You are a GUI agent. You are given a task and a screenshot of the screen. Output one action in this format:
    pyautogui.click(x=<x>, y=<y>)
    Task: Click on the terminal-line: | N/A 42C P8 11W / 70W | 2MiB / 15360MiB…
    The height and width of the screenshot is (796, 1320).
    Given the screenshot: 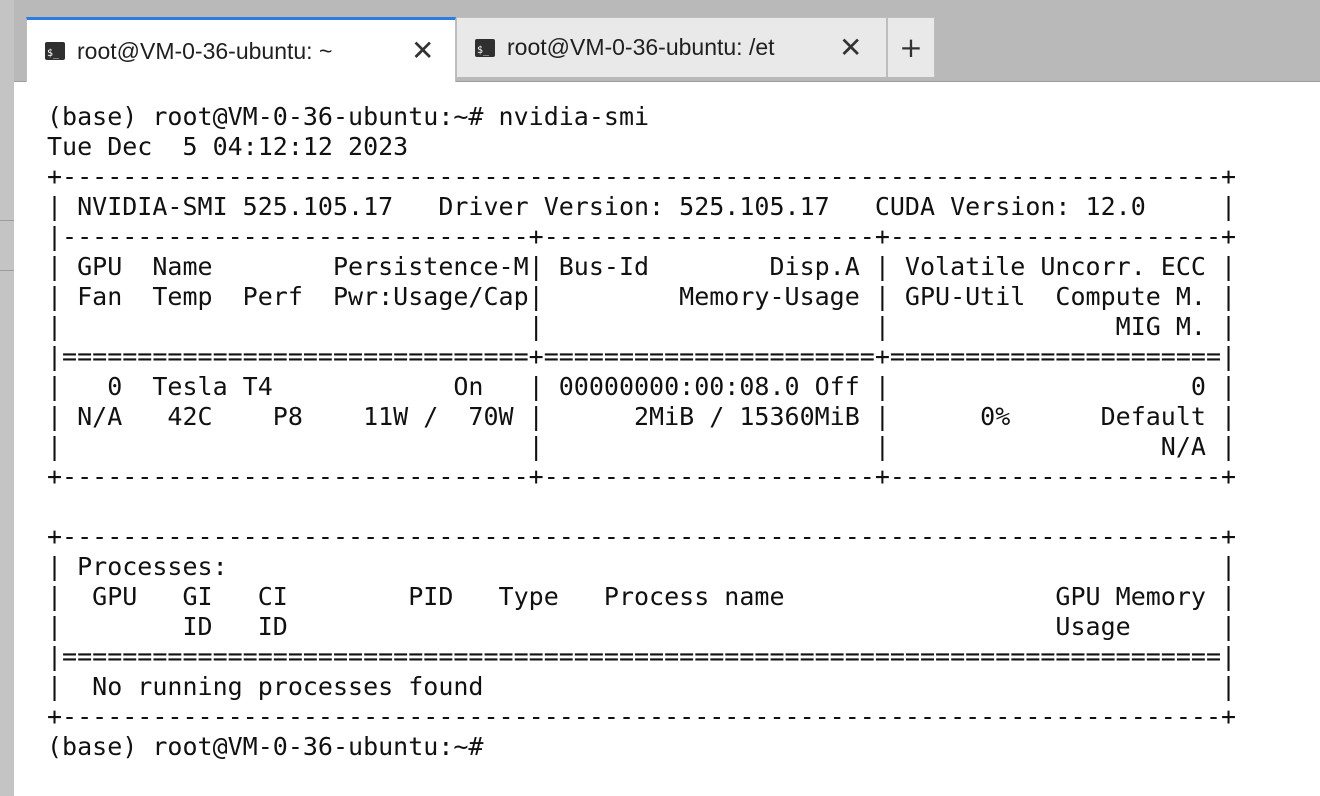 What is the action you would take?
    pyautogui.click(x=642, y=416)
    